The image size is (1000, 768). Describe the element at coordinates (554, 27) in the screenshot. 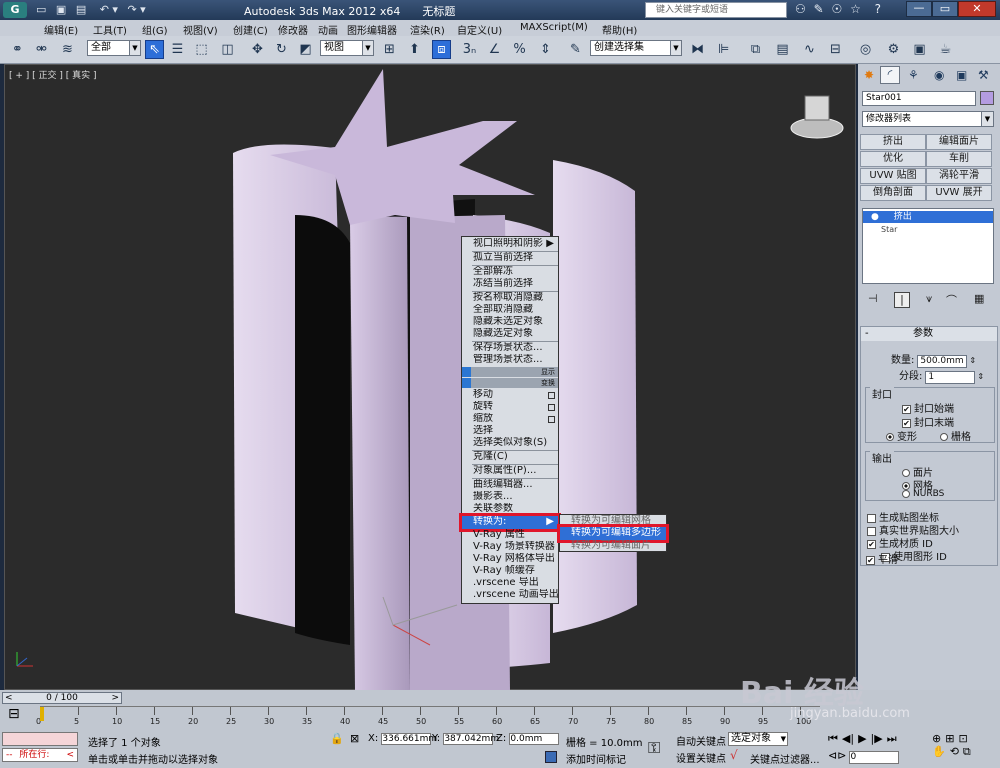

I see `menu-maxscript: MAXScript(M)` at that location.